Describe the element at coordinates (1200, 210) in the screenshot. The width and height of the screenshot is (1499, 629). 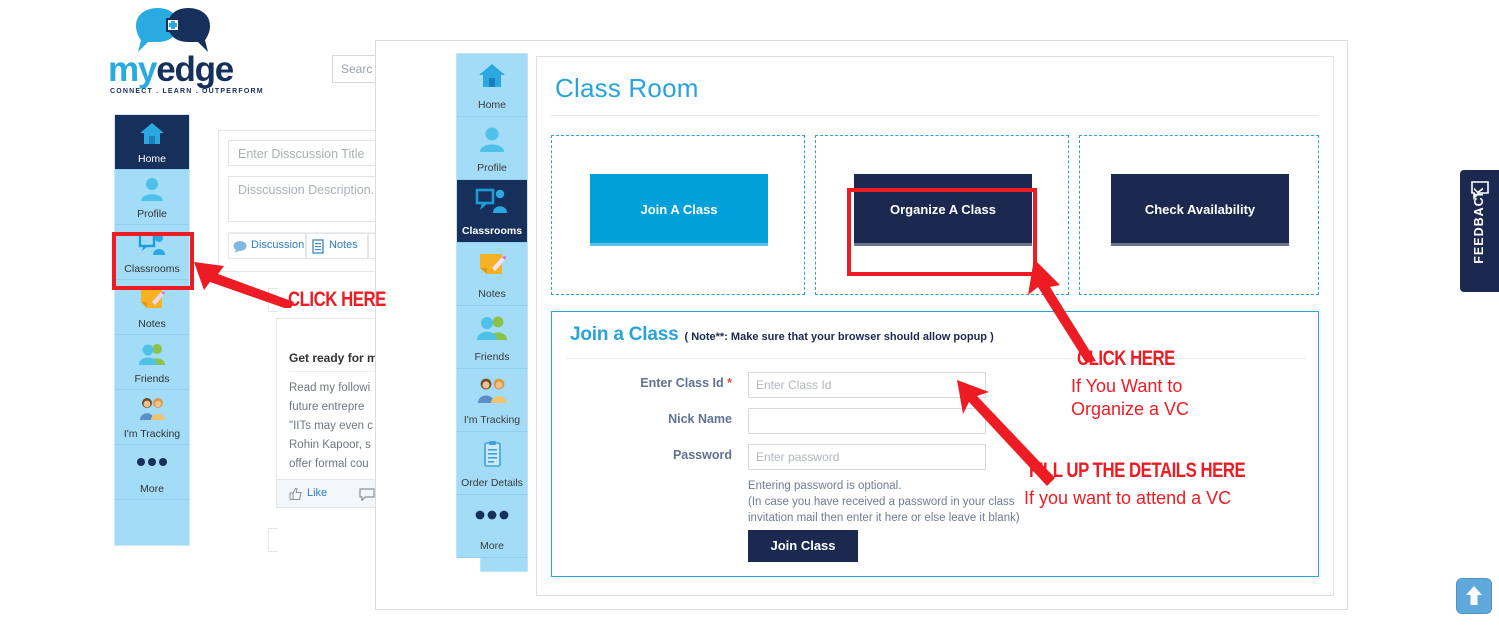
I see `check-availability-button: Check Availability` at that location.